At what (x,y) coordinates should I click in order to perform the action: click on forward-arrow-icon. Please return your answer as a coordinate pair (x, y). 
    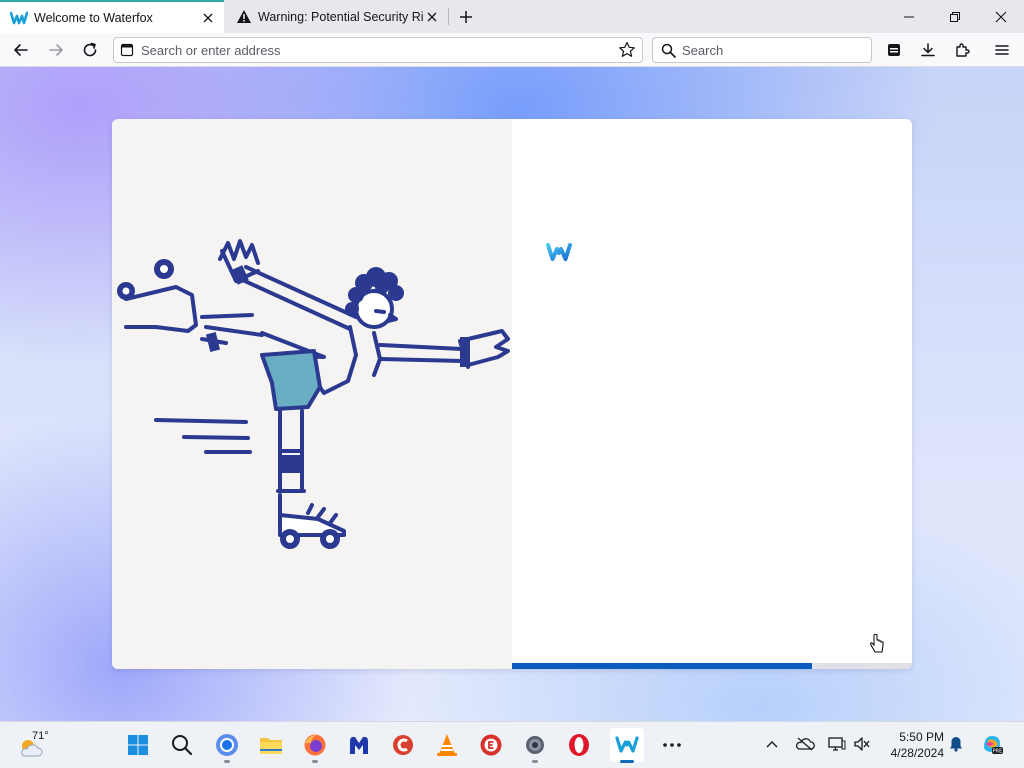
    Looking at the image, I should click on (56, 50).